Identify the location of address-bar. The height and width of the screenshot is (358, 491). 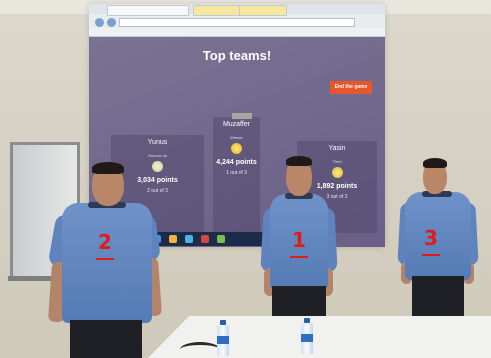
(237, 22).